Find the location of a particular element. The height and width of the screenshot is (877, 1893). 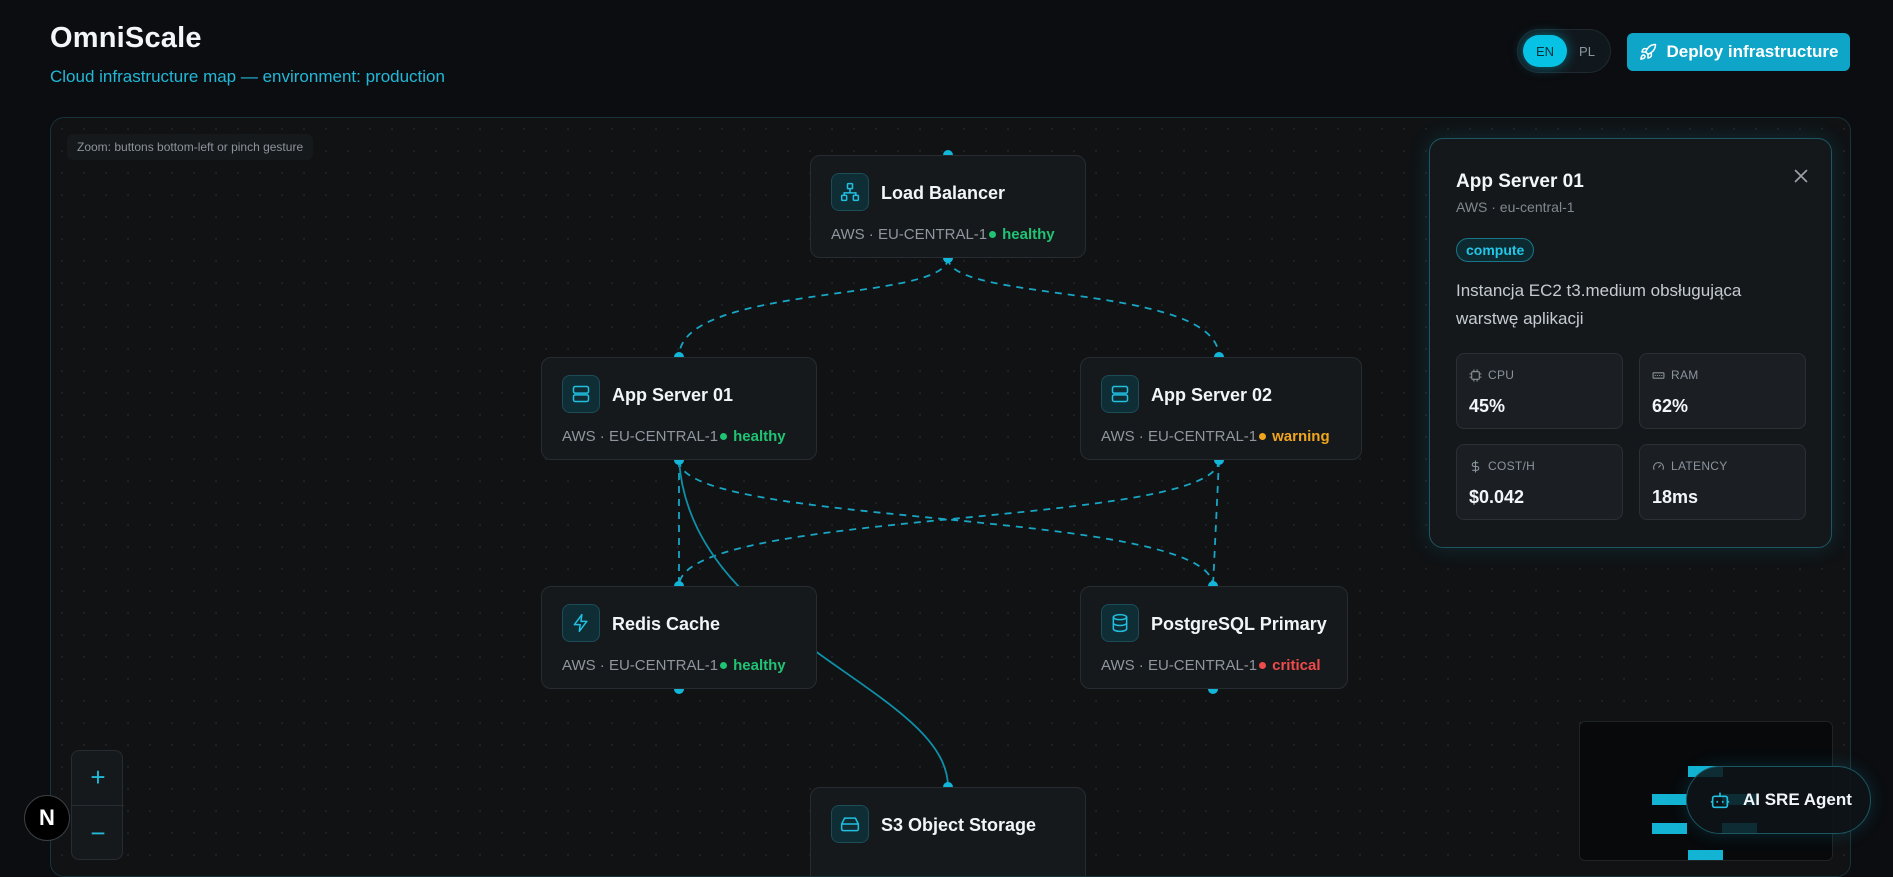

metric-label: CPU is located at coordinates (1501, 375).